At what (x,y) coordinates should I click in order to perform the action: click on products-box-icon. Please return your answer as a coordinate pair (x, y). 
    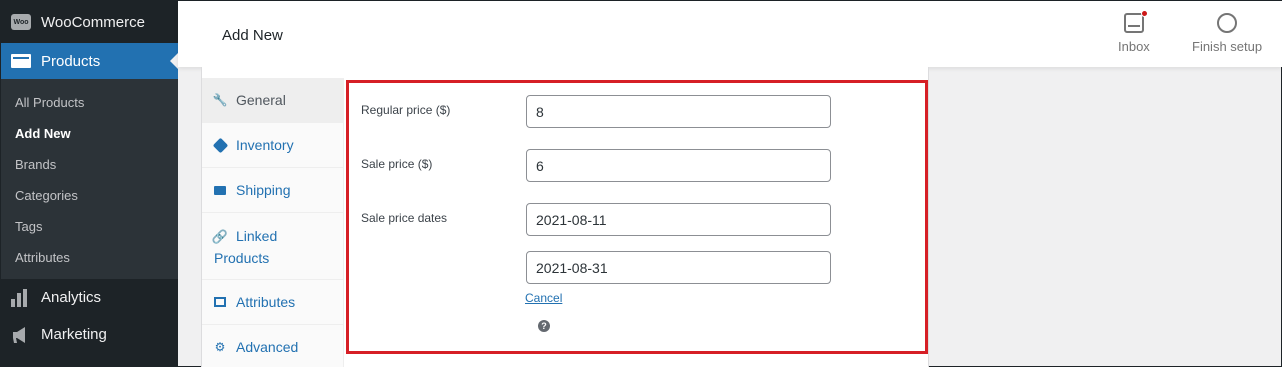
    Looking at the image, I should click on (21, 61).